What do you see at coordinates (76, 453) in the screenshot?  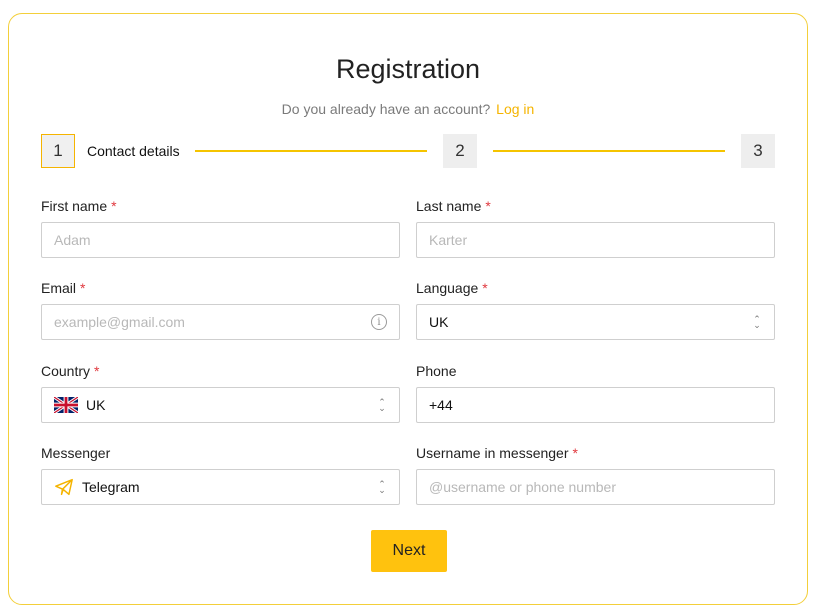 I see `messenger-label: Messenger` at bounding box center [76, 453].